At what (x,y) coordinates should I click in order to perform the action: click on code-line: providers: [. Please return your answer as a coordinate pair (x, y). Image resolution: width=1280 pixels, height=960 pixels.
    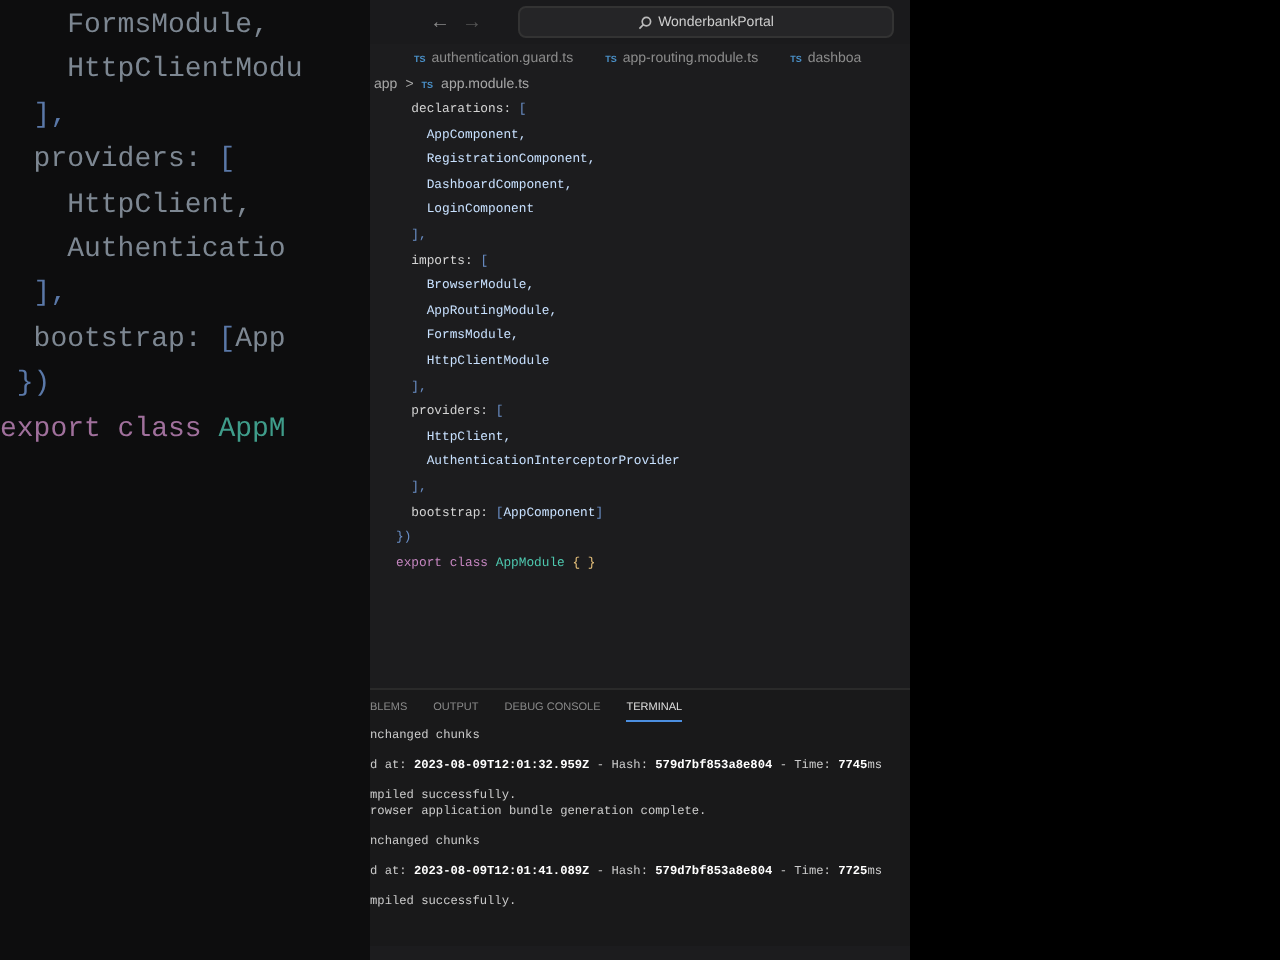
    Looking at the image, I should click on (133, 161).